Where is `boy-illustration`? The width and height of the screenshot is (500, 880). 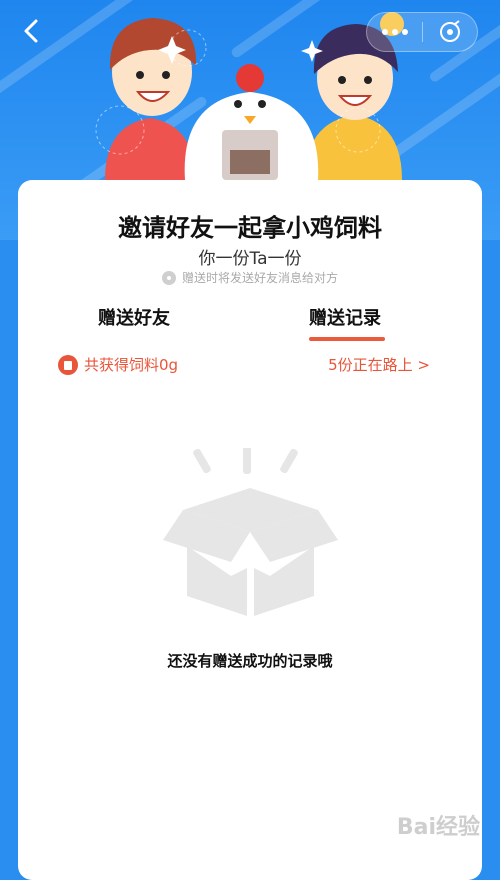
boy-illustration is located at coordinates (151, 99).